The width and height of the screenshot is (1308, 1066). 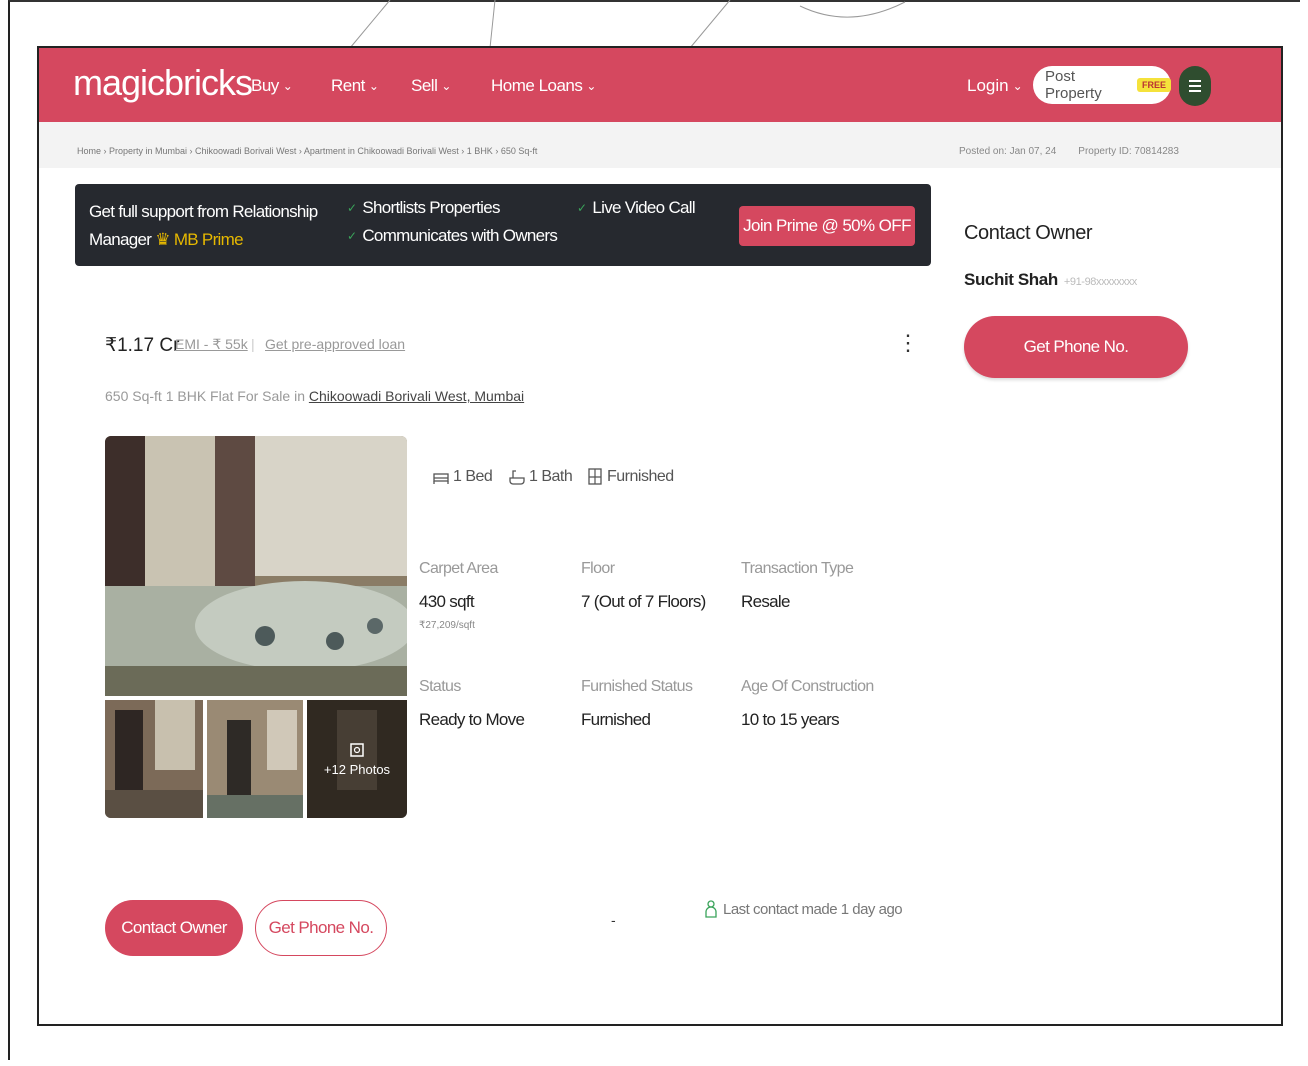 I want to click on amenity-label: Furnished, so click(x=640, y=476).